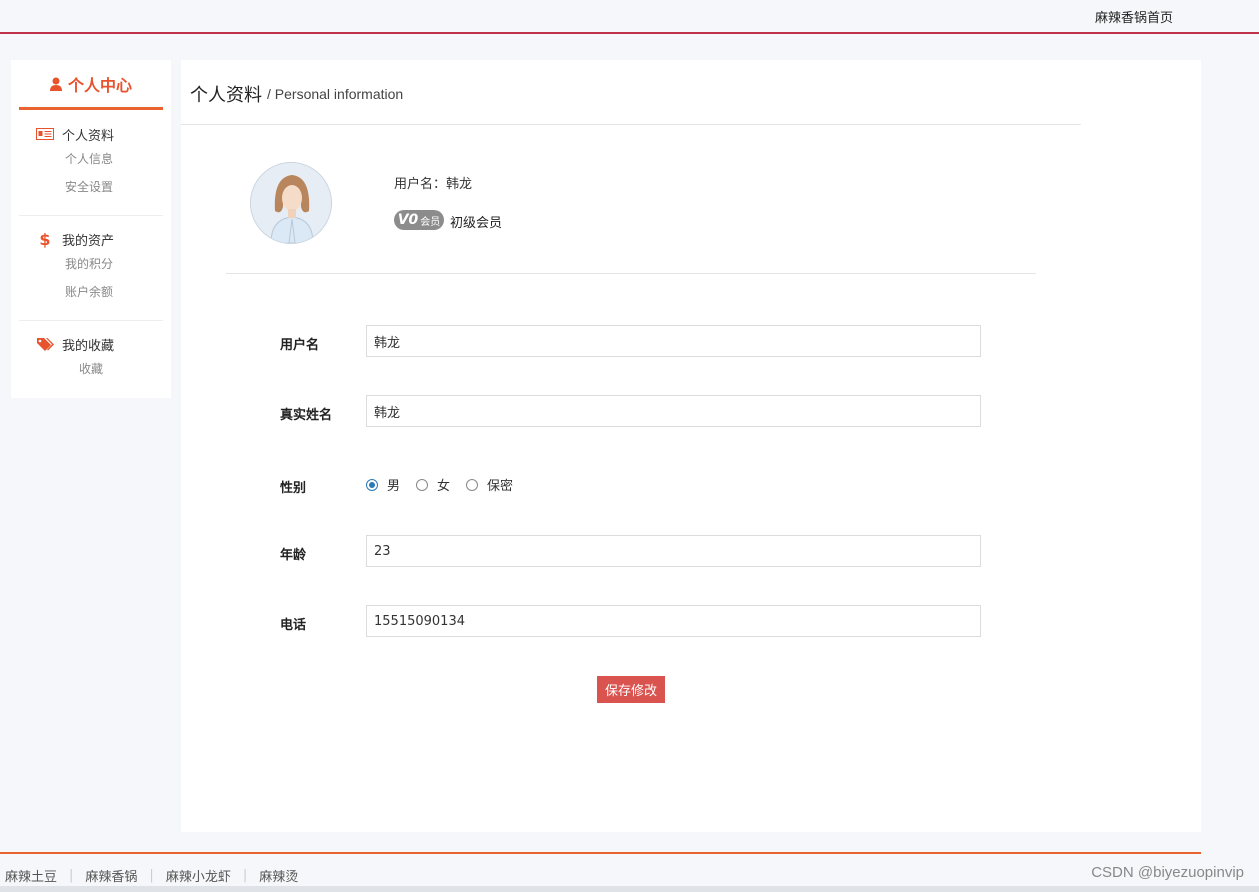 The width and height of the screenshot is (1259, 892). What do you see at coordinates (293, 488) in the screenshot?
I see `gender-label: 性别` at bounding box center [293, 488].